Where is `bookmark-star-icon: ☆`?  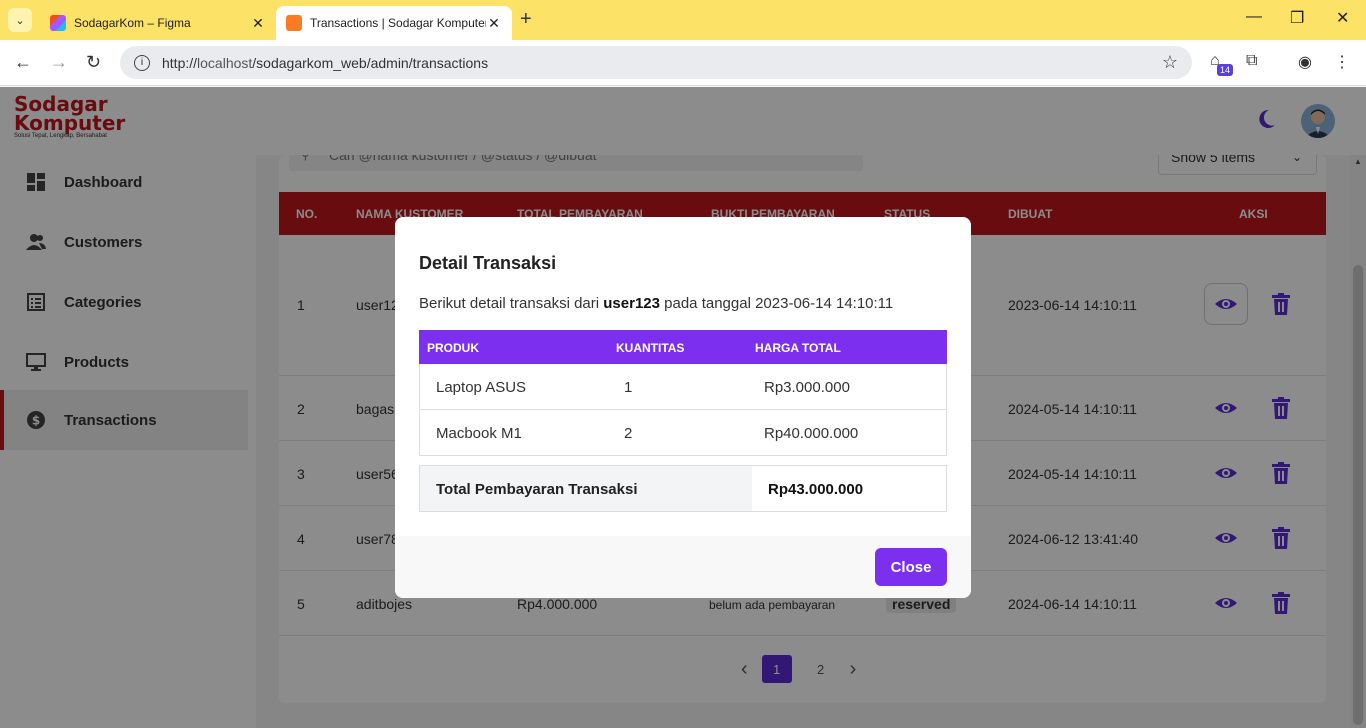
bookmark-star-icon: ☆ is located at coordinates (1170, 62).